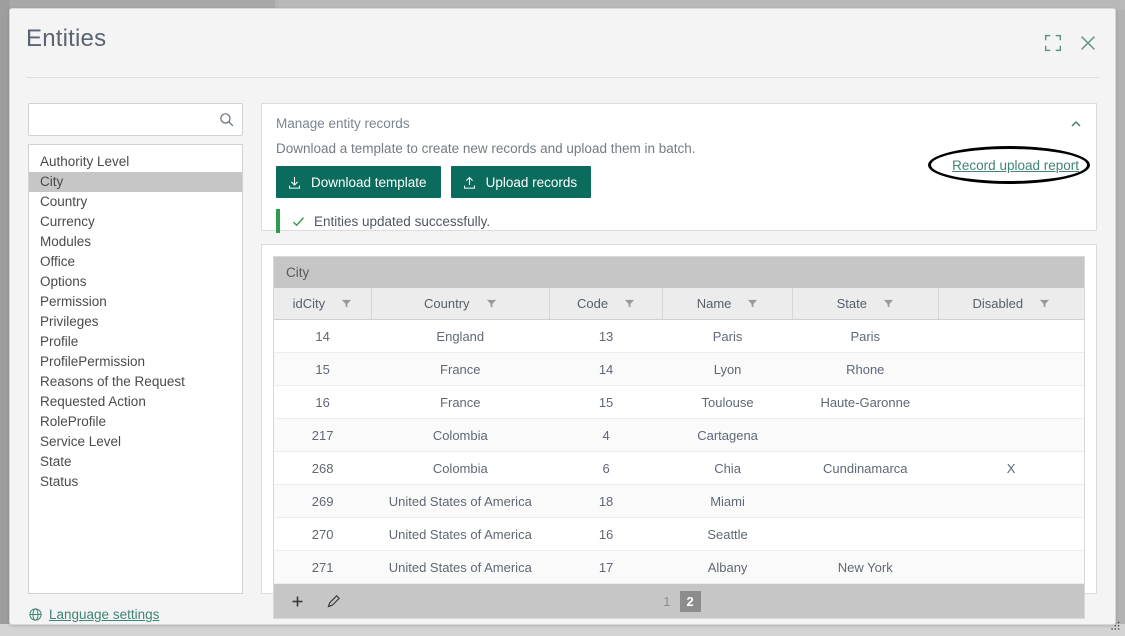 This screenshot has height=636, width=1125. I want to click on entity-list-item-profile: Profile, so click(135, 342).